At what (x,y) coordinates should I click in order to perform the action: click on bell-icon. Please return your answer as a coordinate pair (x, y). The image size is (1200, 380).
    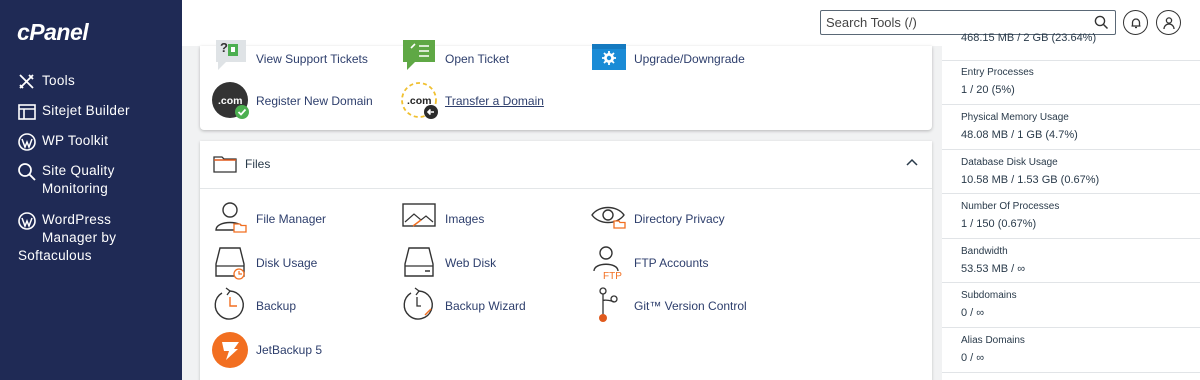
    Looking at the image, I should click on (1136, 23).